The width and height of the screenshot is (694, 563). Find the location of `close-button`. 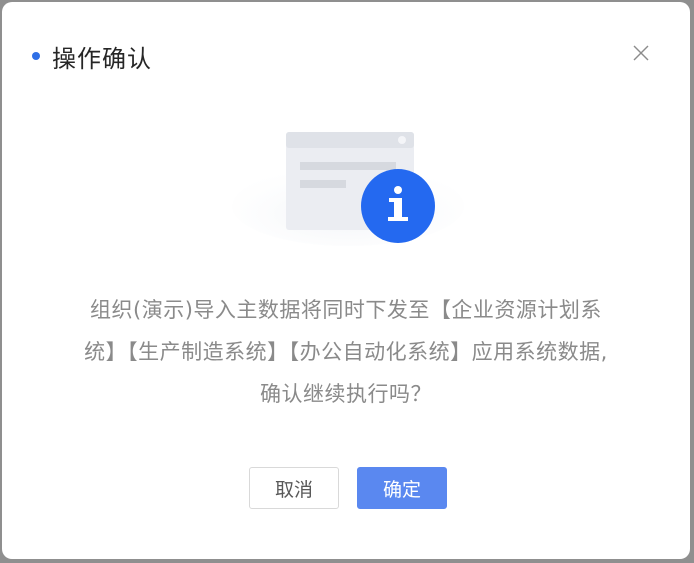

close-button is located at coordinates (641, 53).